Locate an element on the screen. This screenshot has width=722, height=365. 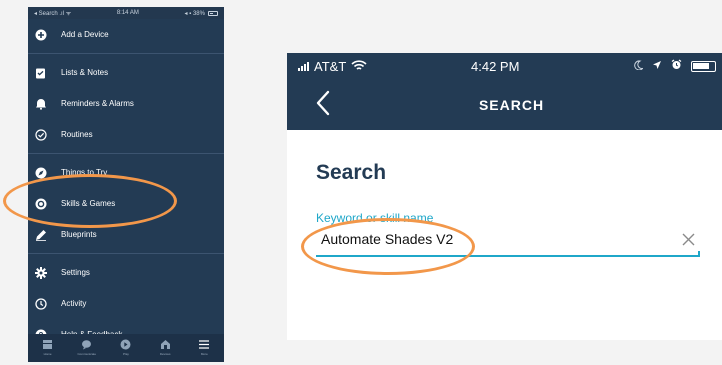
menu-item-add-device: Add a Device is located at coordinates (126, 34).